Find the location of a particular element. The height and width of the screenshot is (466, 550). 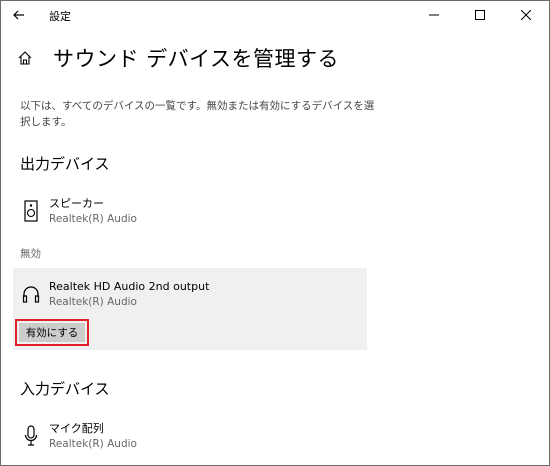

maximize-button is located at coordinates (480, 15).